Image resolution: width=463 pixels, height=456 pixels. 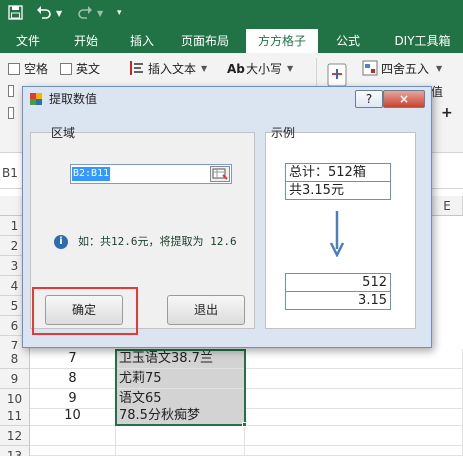 I want to click on tab-page-layout: 页面布局, so click(x=205, y=41).